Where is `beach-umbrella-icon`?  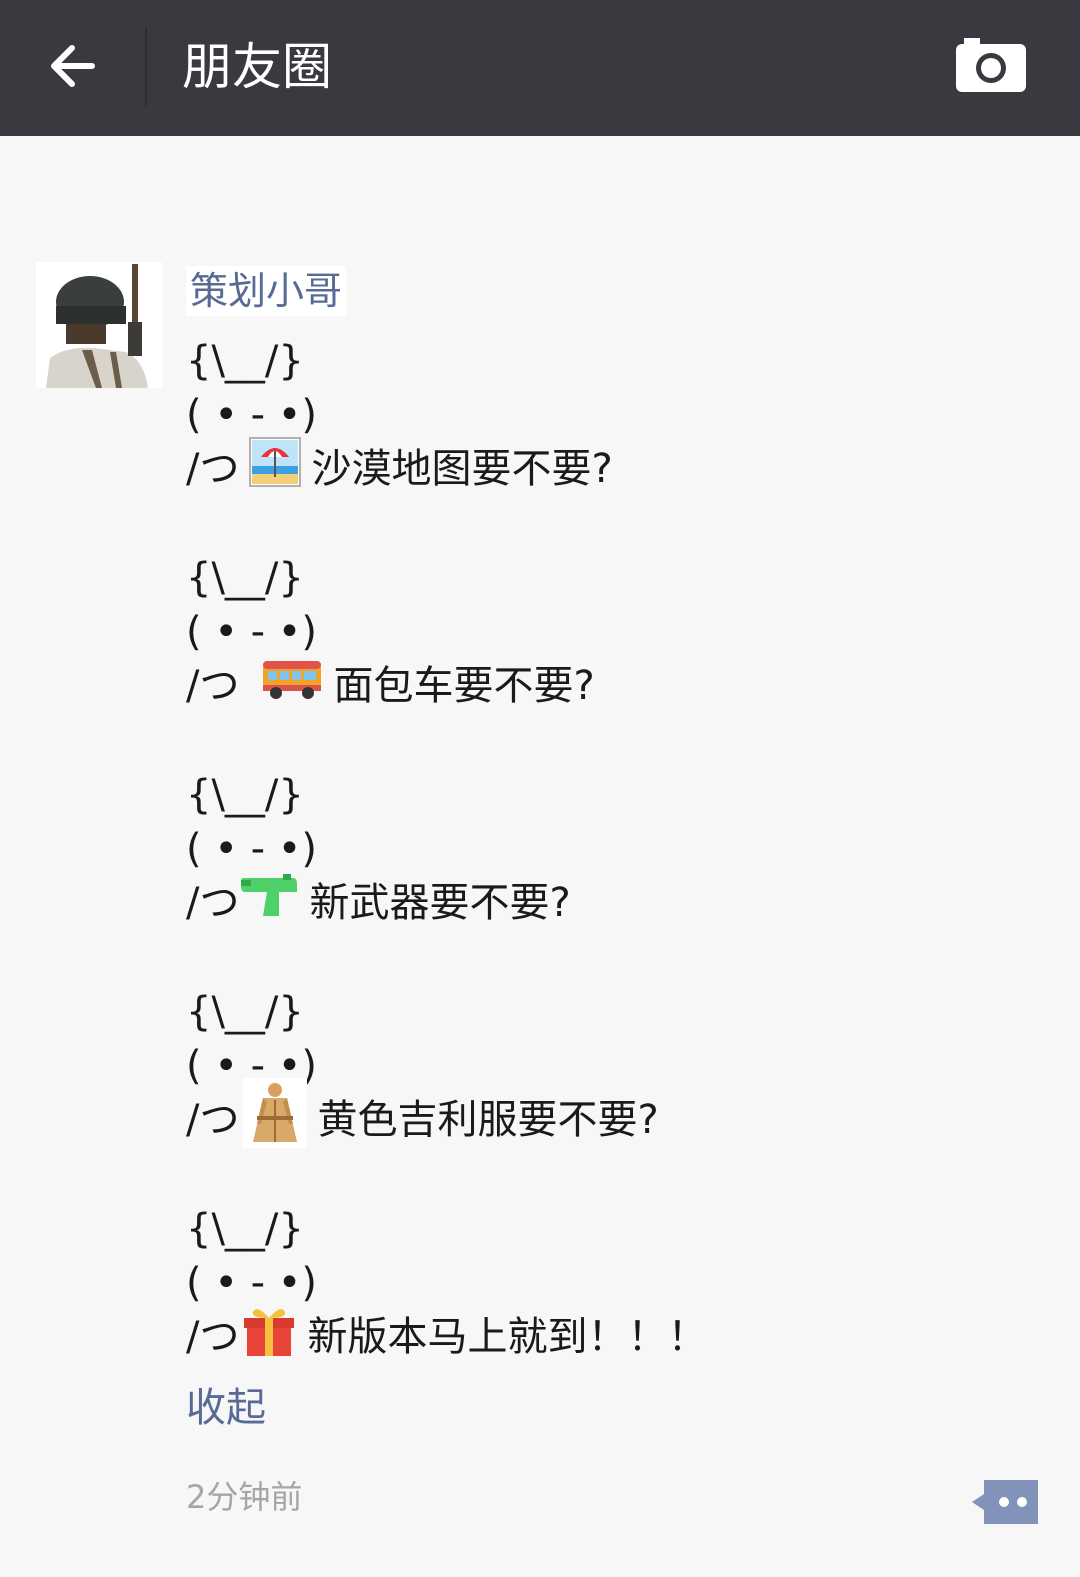 beach-umbrella-icon is located at coordinates (275, 469).